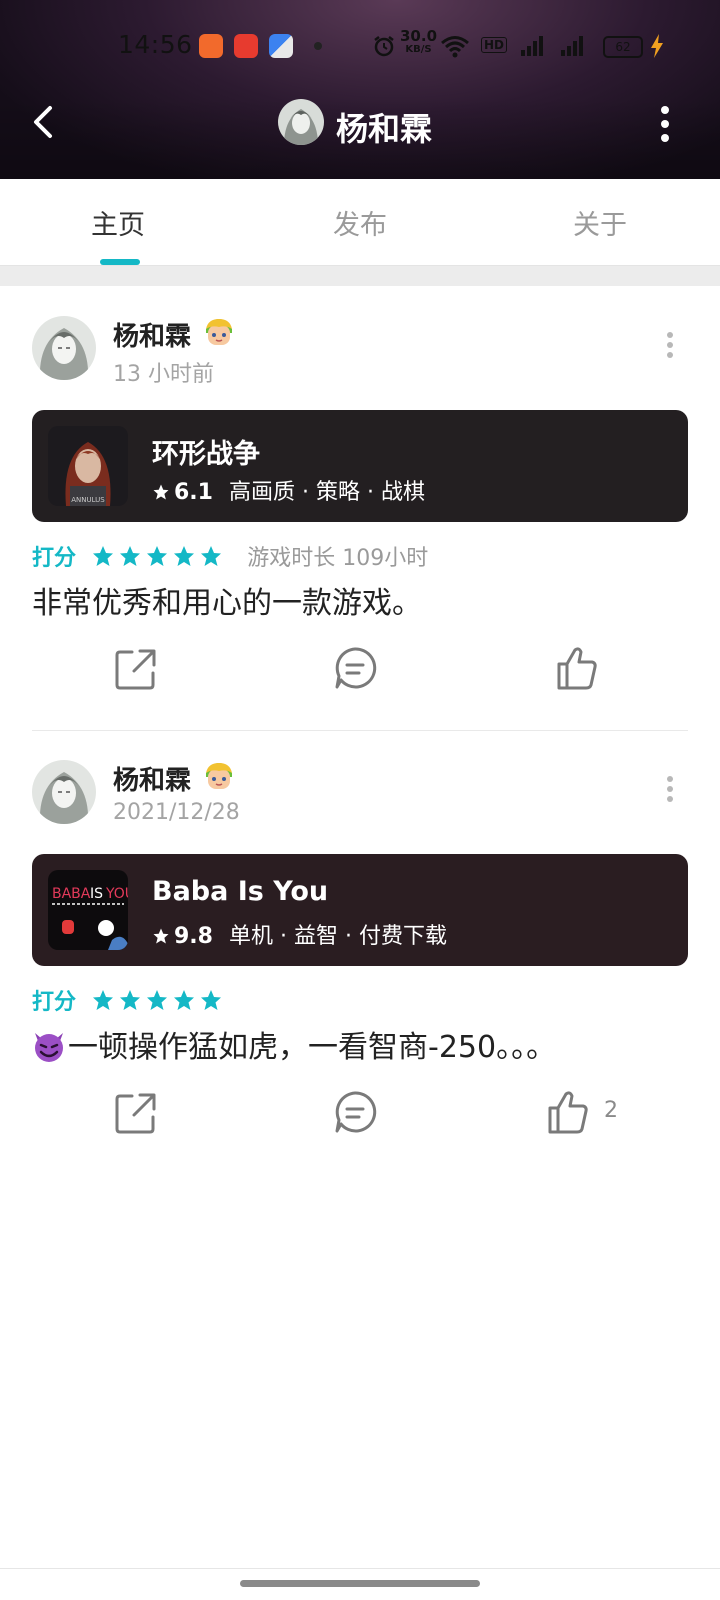 This screenshot has height=1600, width=720. What do you see at coordinates (600, 222) in the screenshot?
I see `tab-about: 关于` at bounding box center [600, 222].